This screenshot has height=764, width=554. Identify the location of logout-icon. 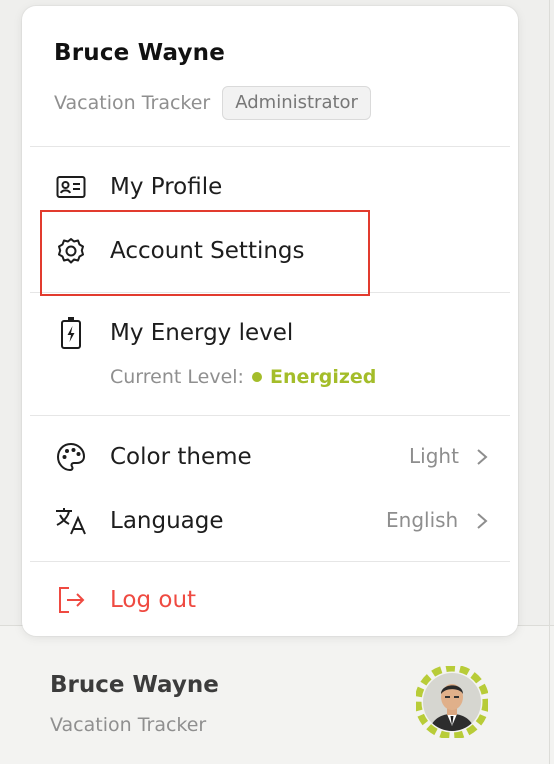
(71, 600).